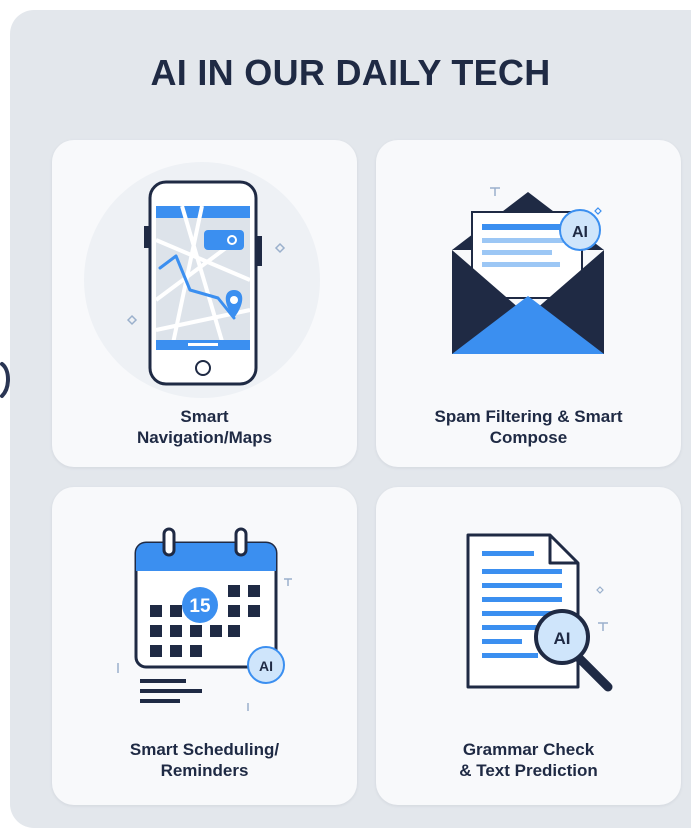 The width and height of the screenshot is (691, 838). I want to click on card-label-line: Smart Scheduling/, so click(204, 749).